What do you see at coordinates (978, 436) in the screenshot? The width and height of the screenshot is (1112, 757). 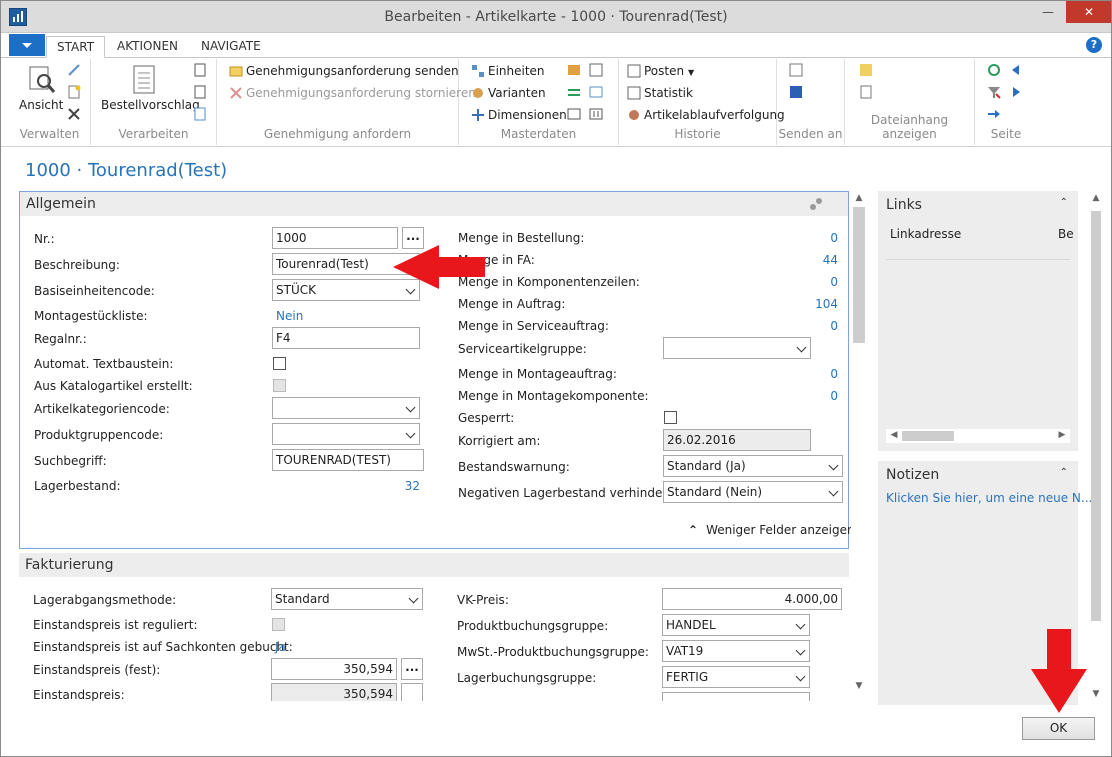 I see `links-hscrollbar: ◀ ▶` at bounding box center [978, 436].